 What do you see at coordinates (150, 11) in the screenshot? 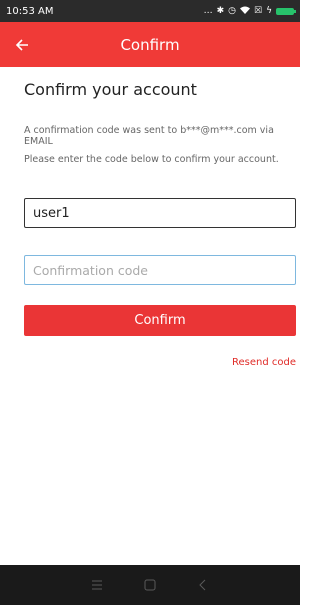
I see `status-bar: 10:53 AM … ✱ ◷ ☒ ϟ` at bounding box center [150, 11].